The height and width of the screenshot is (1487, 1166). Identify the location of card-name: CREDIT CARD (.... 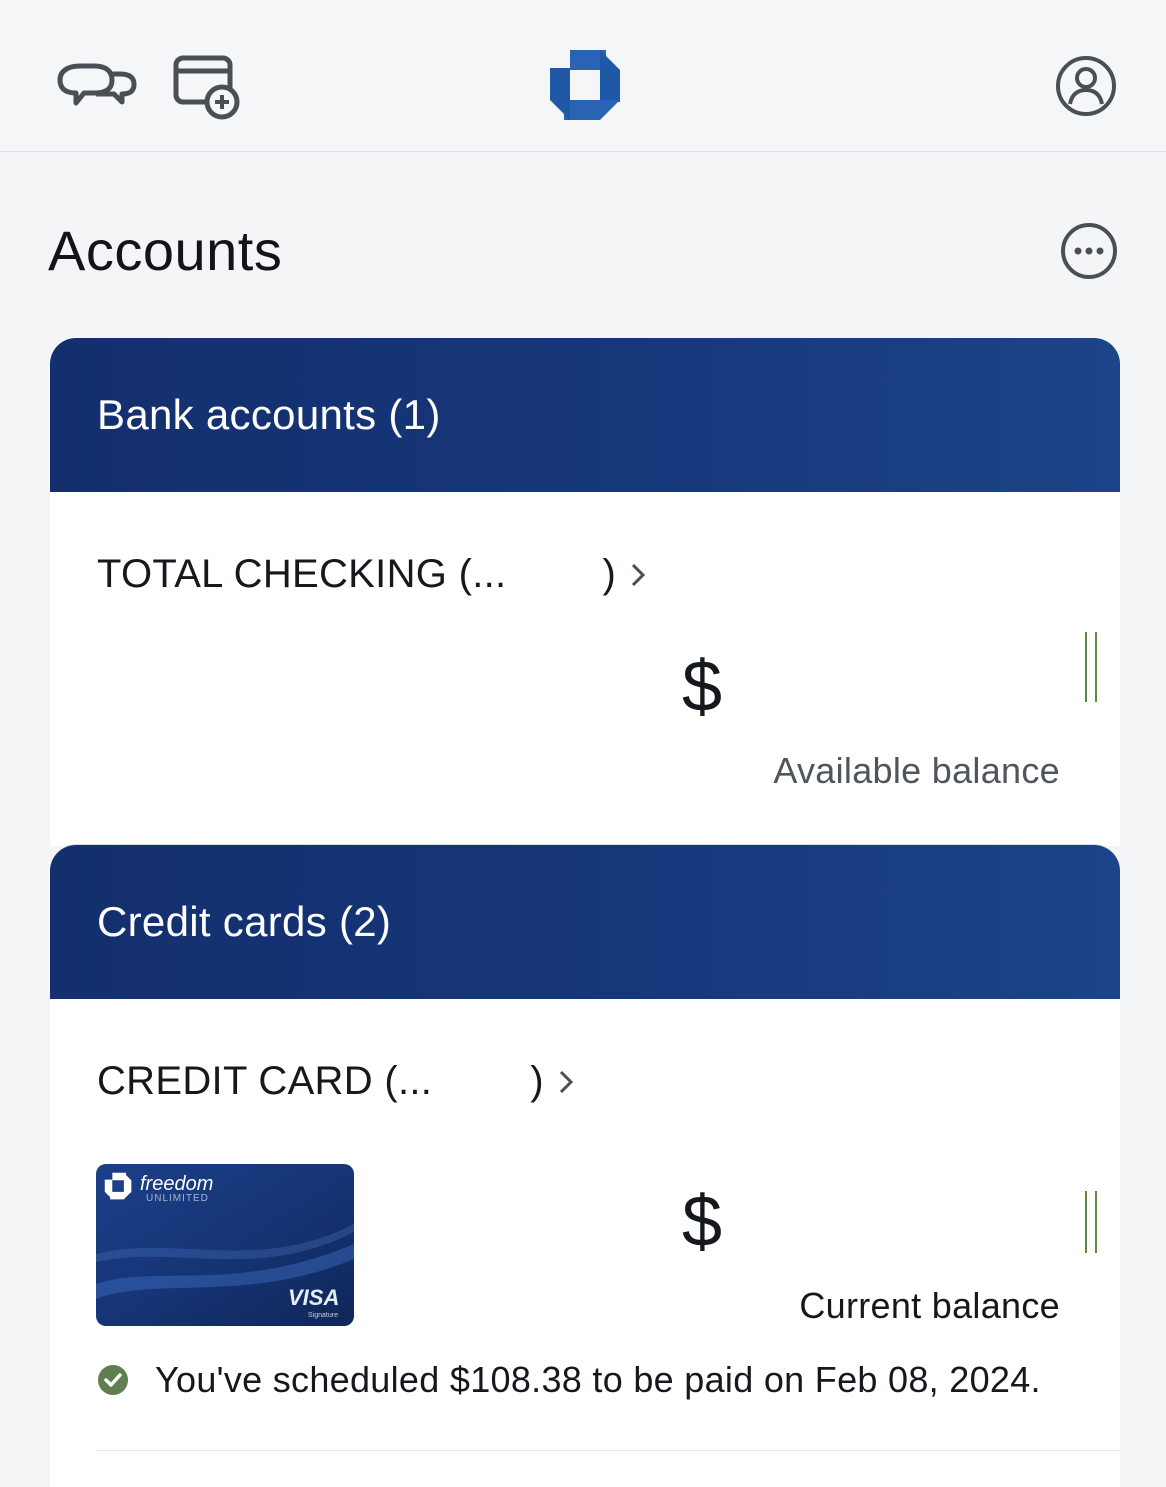
(265, 1081).